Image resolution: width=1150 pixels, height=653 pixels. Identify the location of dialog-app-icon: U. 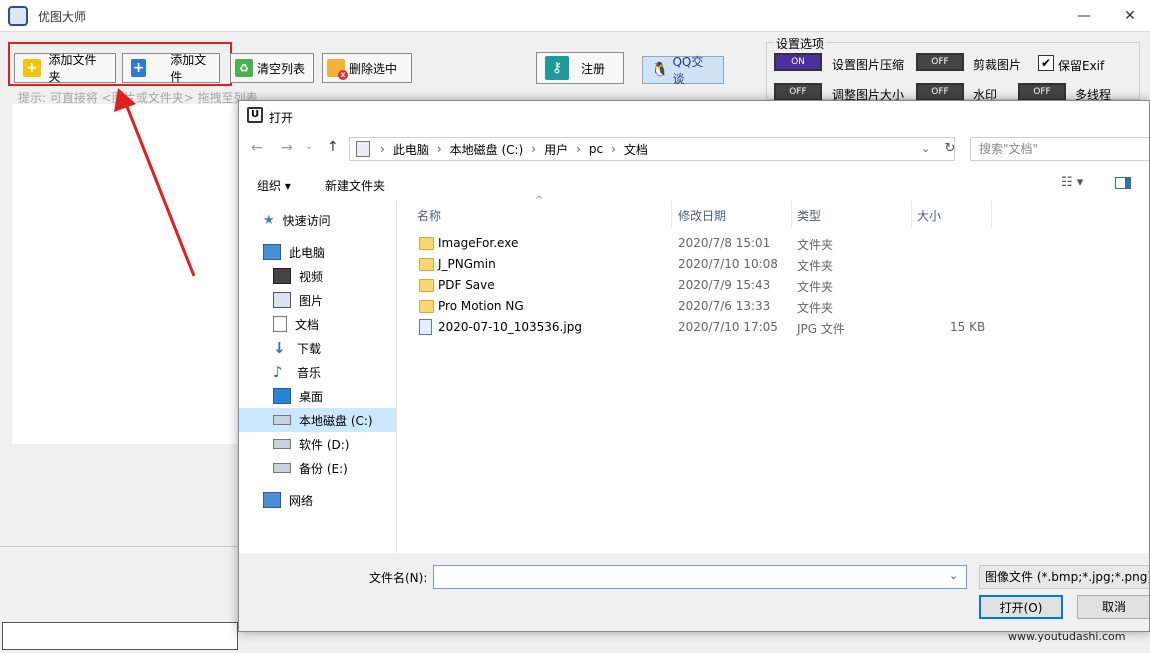
(255, 115).